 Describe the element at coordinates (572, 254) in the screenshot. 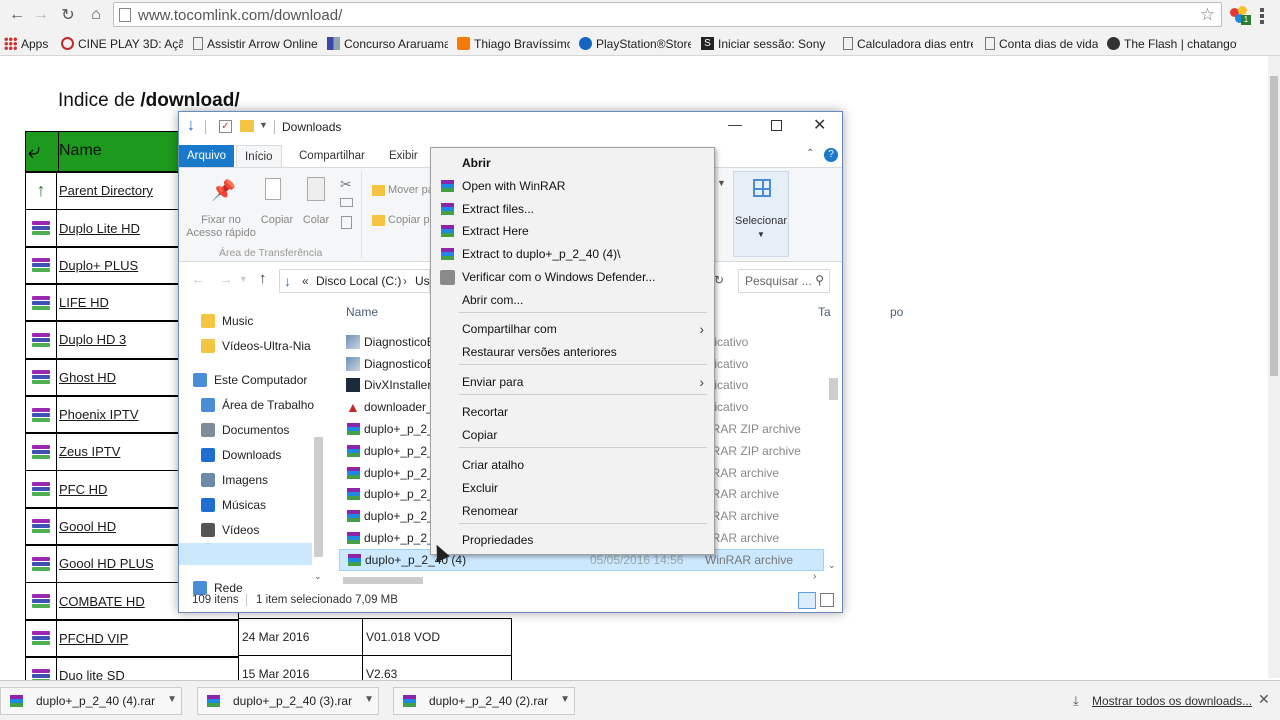

I see `menu-item: Extract to duplo+_p_2_40 (4)\` at that location.